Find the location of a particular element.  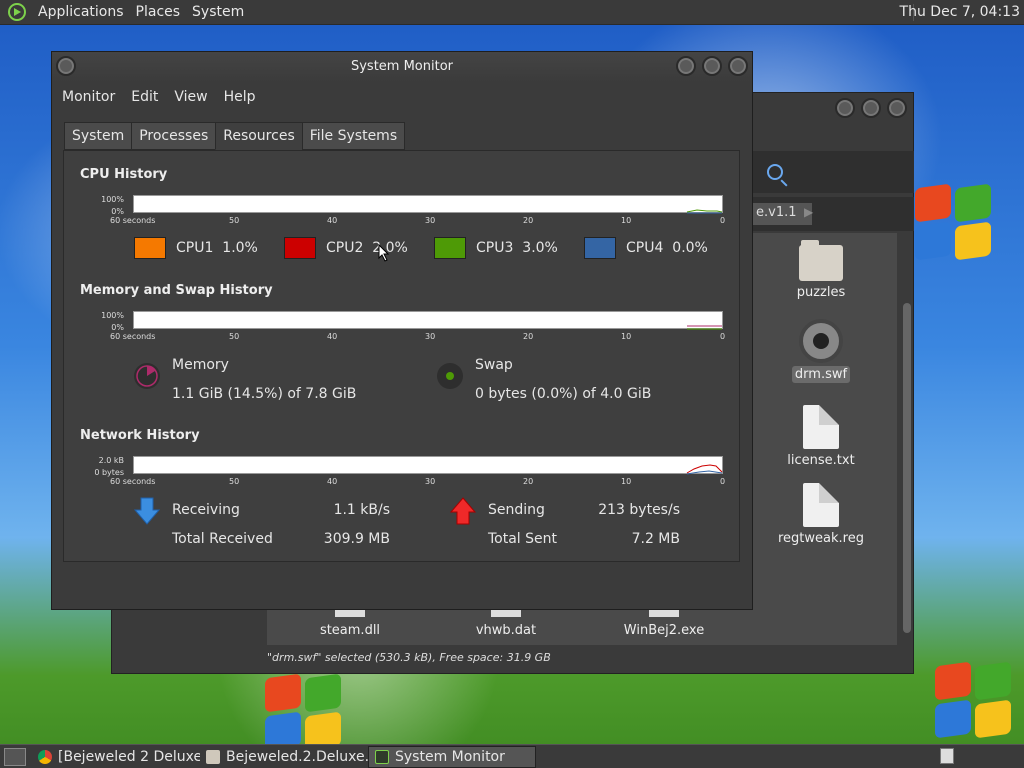

file-item: vhwb.dat is located at coordinates (506, 623).